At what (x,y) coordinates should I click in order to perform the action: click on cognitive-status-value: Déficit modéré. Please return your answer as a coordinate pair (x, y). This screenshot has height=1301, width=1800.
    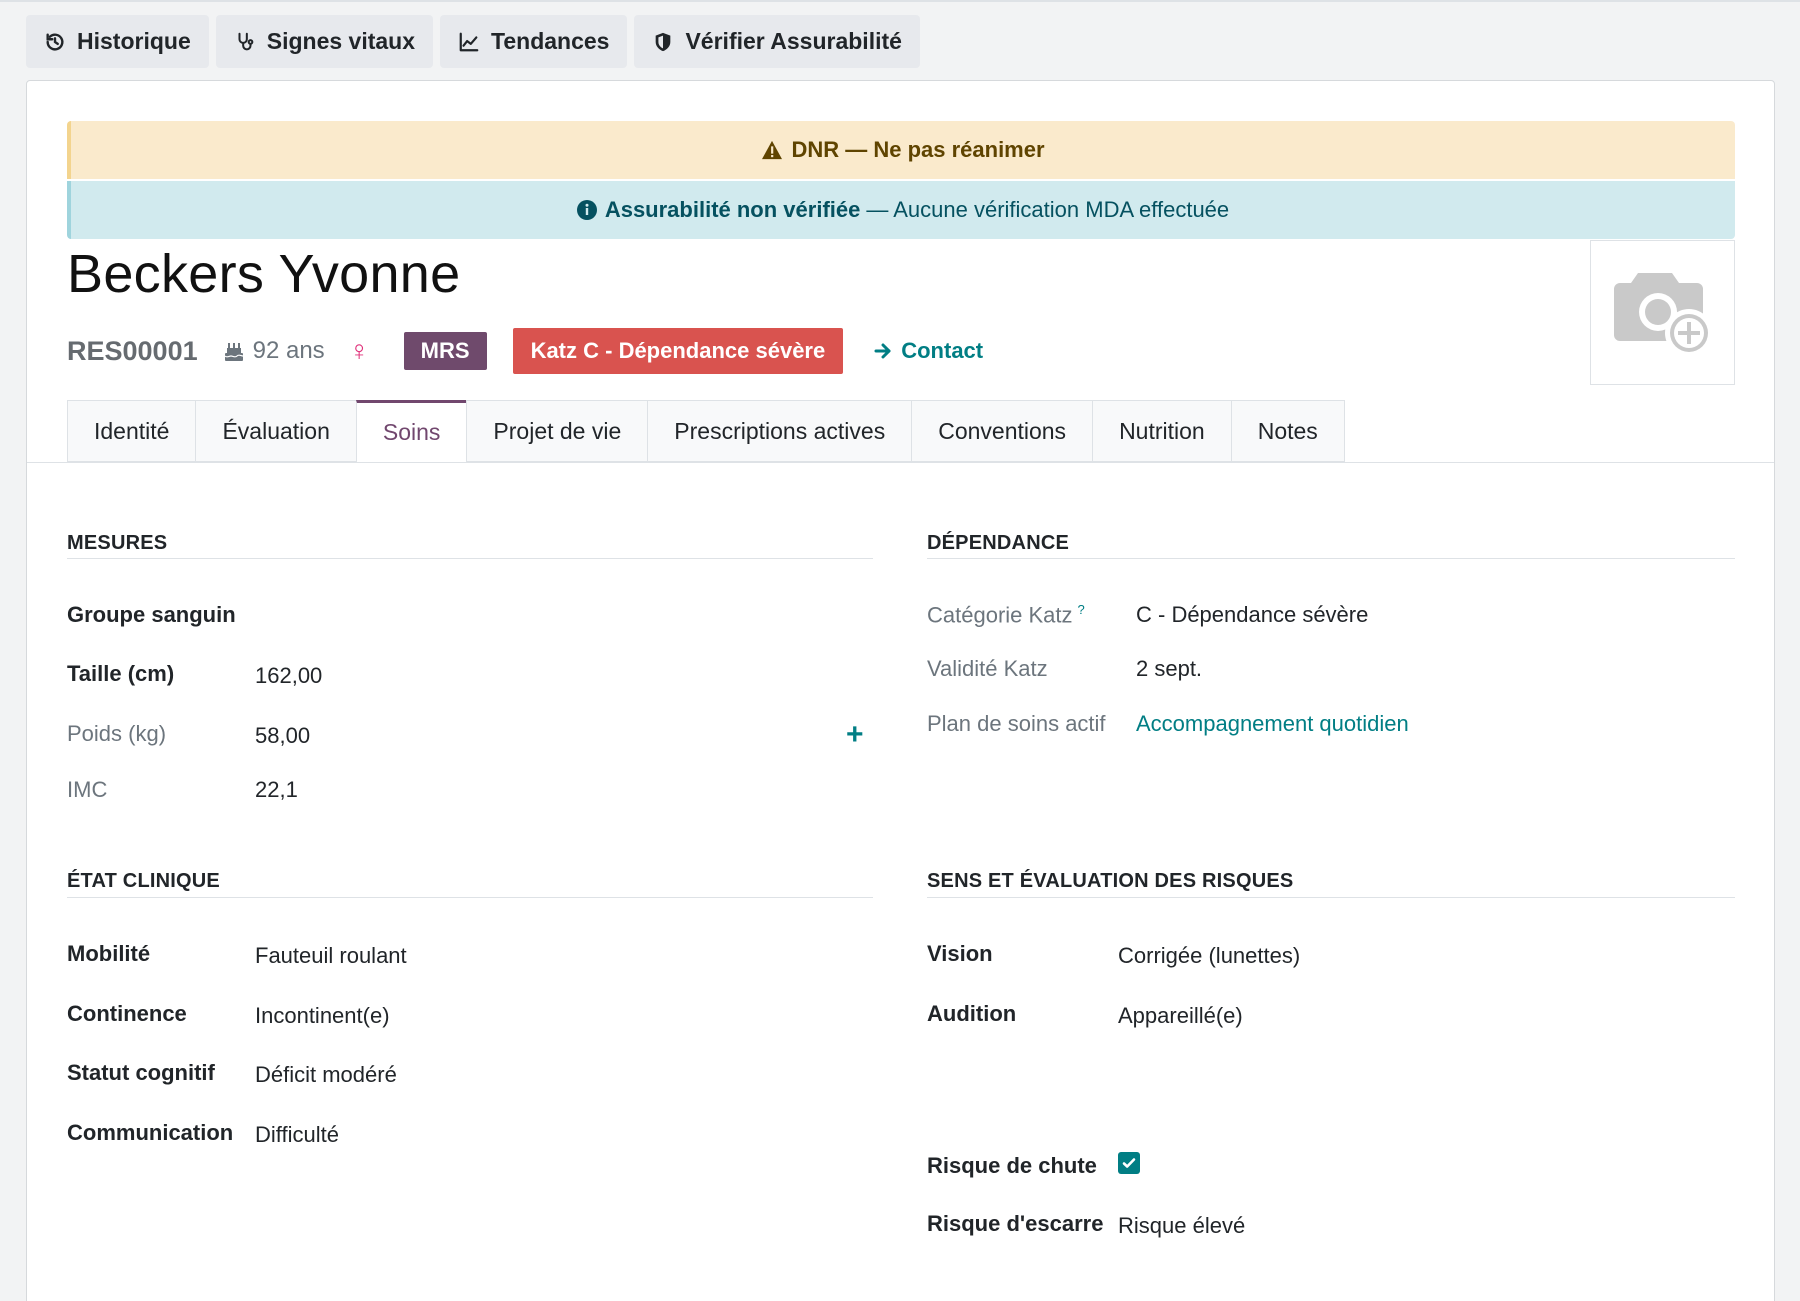
    Looking at the image, I should click on (326, 1075).